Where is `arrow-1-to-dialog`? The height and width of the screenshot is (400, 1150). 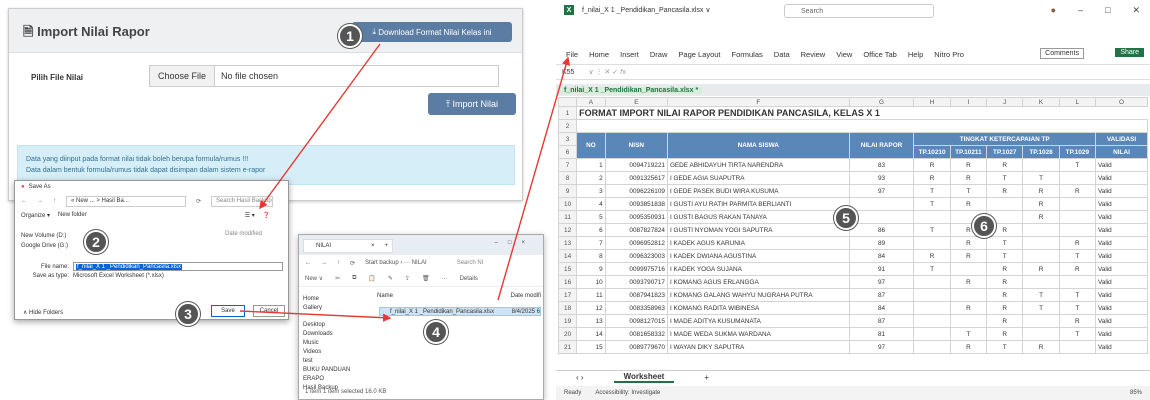
arrow-1-to-dialog is located at coordinates (320, 126).